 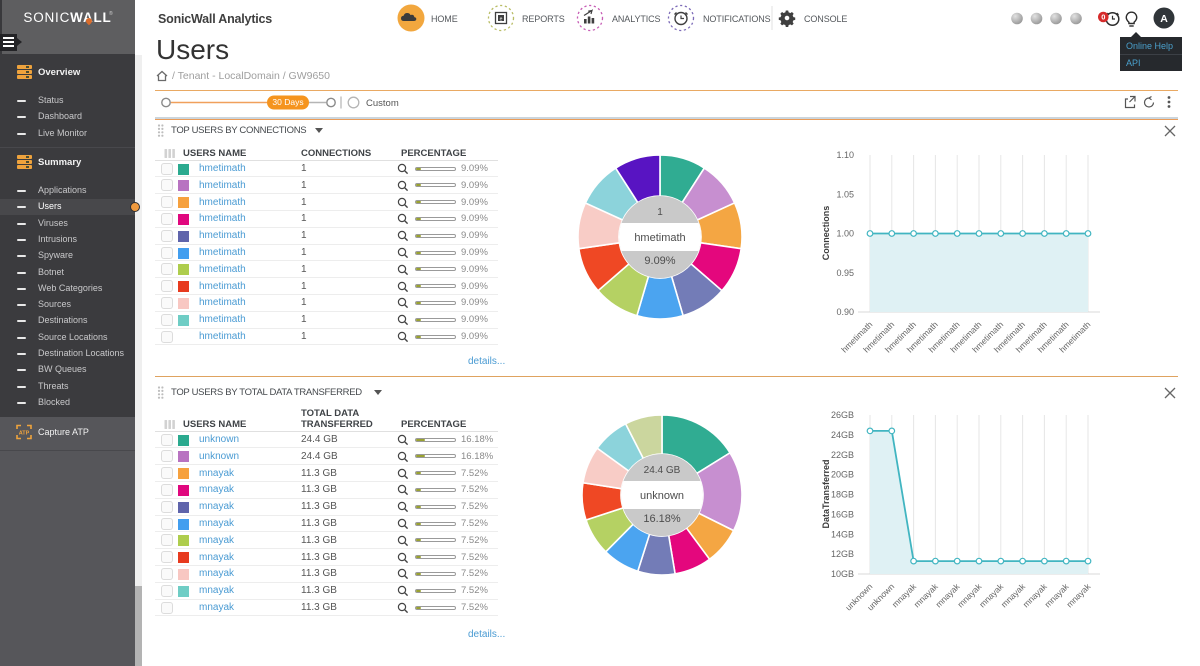 I want to click on svg-text: 14GB, so click(x=842, y=534).